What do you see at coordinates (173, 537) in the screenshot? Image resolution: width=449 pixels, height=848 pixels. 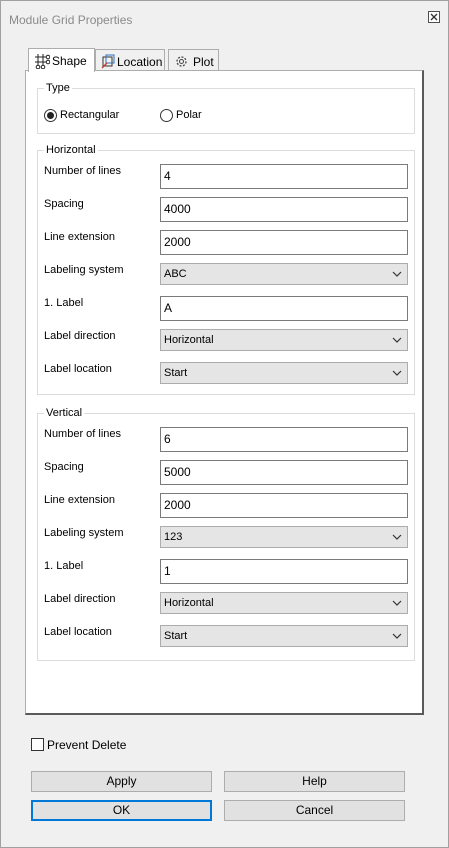 I see `v-labeling-system-value: 123` at bounding box center [173, 537].